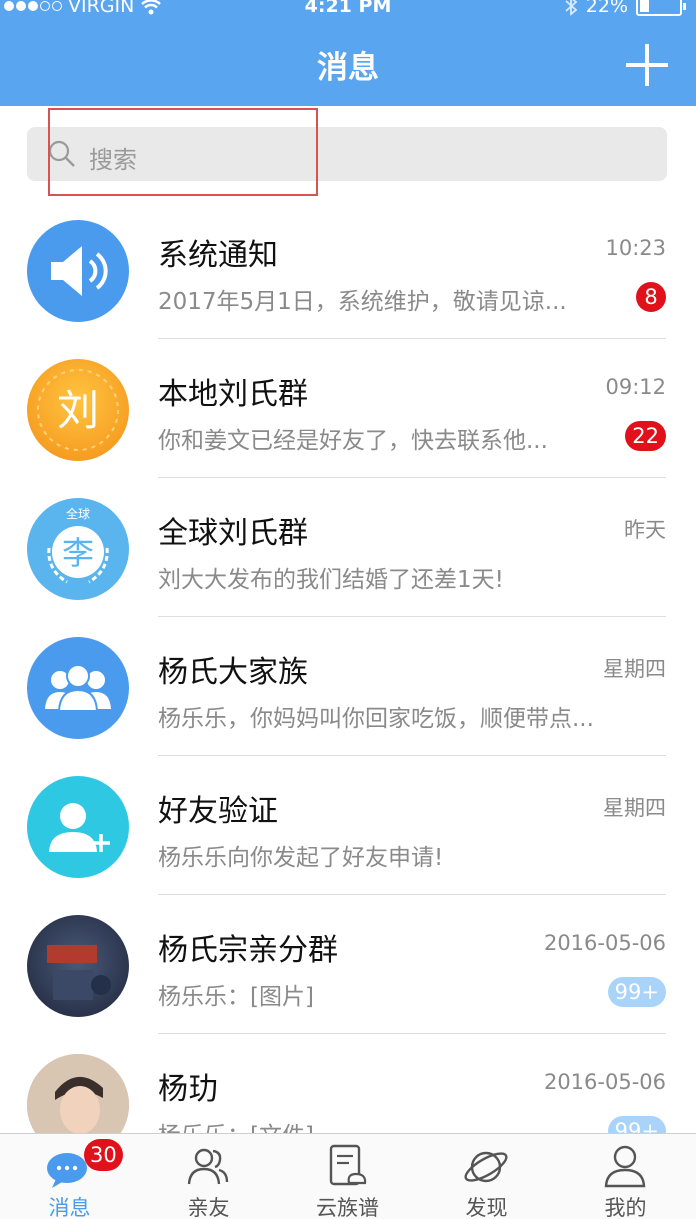  What do you see at coordinates (348, 12) in the screenshot?
I see `status-bar: VIRGIN 4:21 PM 22%` at bounding box center [348, 12].